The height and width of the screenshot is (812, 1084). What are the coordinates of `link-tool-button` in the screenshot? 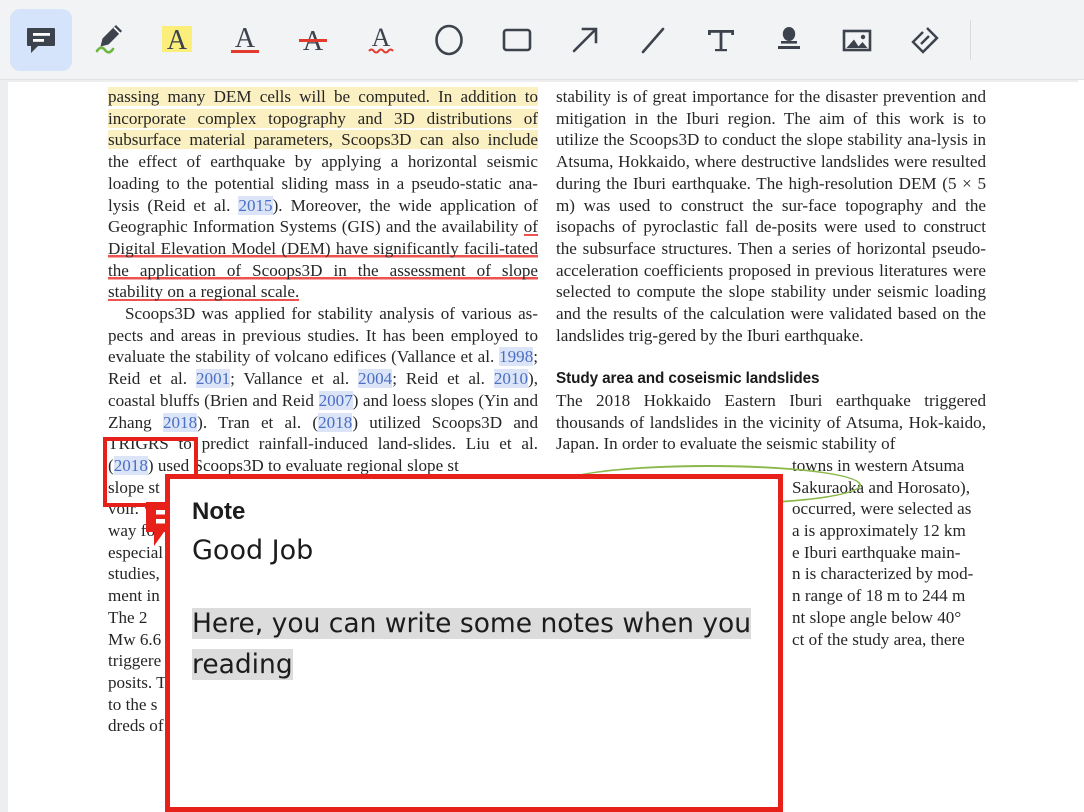 It's located at (925, 40).